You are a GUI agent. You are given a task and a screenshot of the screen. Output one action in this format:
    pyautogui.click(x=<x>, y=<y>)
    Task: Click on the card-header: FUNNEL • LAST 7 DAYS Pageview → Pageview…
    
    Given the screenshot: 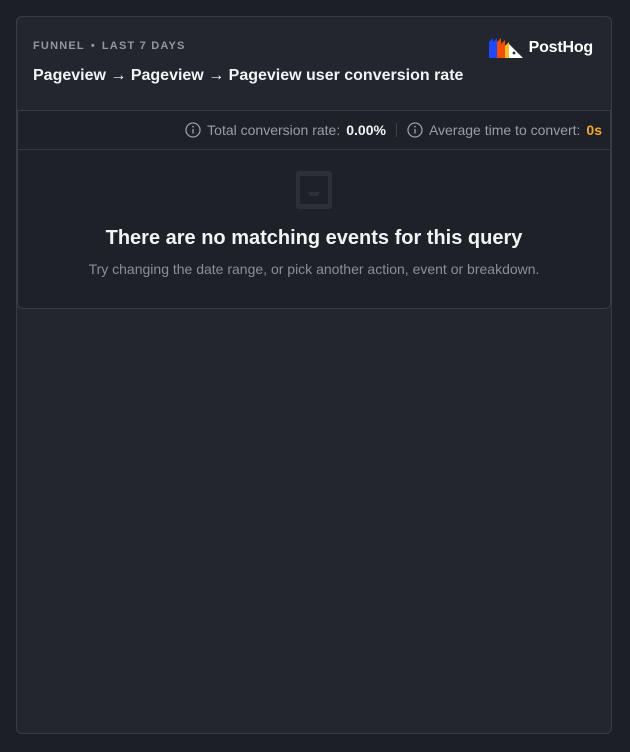 What is the action you would take?
    pyautogui.click(x=314, y=64)
    